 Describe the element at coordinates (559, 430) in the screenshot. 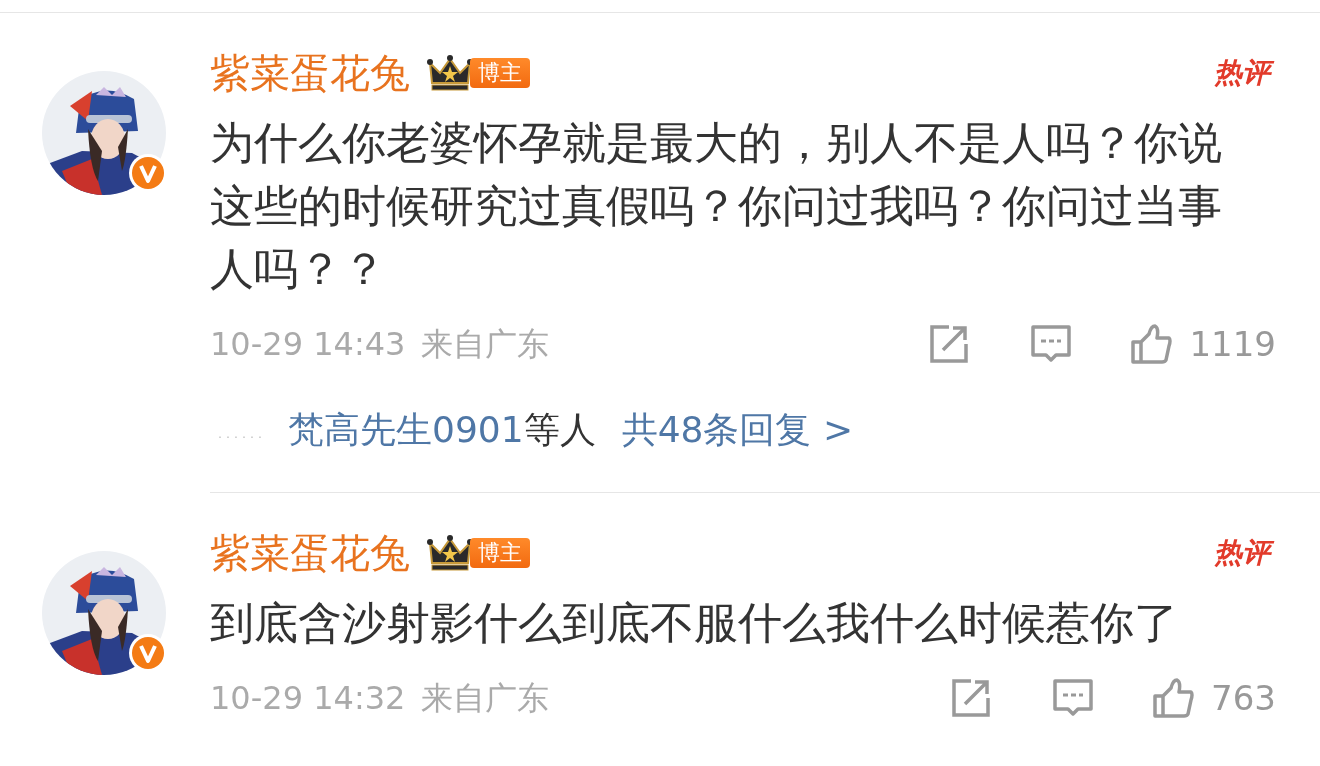

I see `reply-suffix: 等人` at that location.